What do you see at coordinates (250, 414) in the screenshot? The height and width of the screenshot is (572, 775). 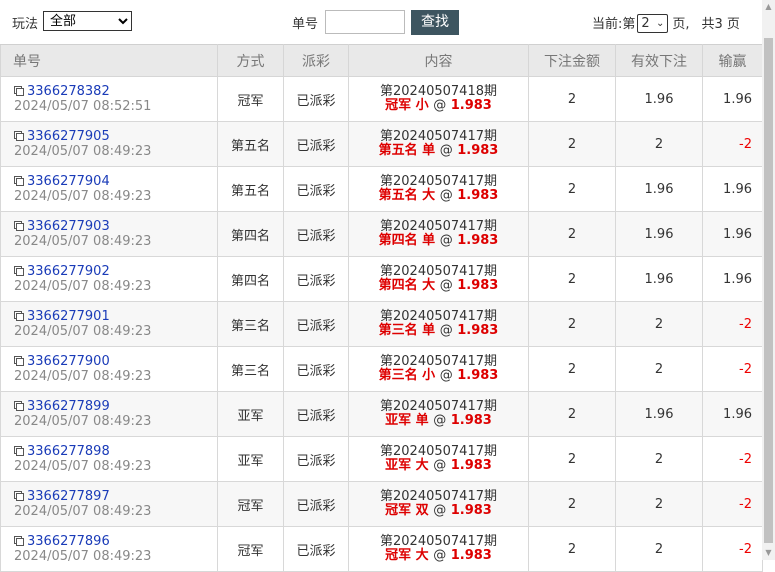 I see `mode-cell: 亚军` at bounding box center [250, 414].